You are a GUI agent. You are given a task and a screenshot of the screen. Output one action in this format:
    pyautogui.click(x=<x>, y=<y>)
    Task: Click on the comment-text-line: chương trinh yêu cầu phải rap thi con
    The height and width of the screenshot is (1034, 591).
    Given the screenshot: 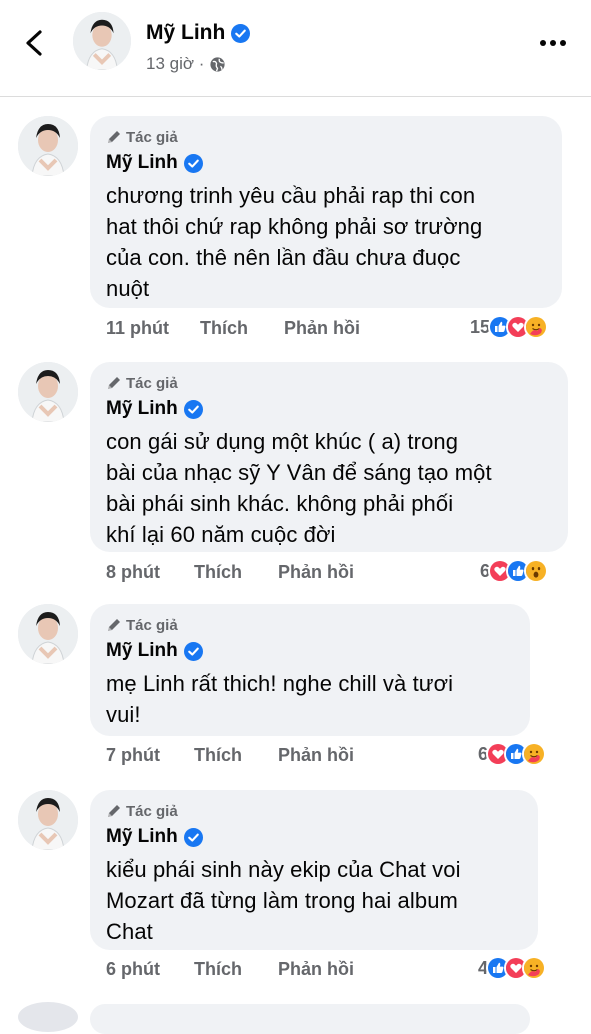 What is the action you would take?
    pyautogui.click(x=291, y=195)
    